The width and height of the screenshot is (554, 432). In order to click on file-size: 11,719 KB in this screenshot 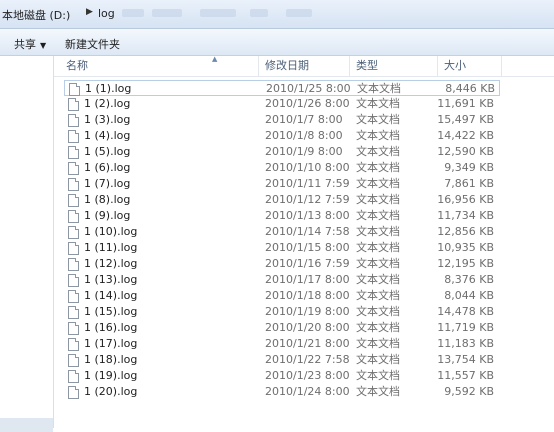, I will do `click(465, 327)`.